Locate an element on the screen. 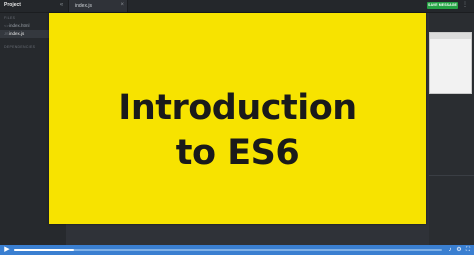  tab-index-js: index.js × is located at coordinates (98, 6).